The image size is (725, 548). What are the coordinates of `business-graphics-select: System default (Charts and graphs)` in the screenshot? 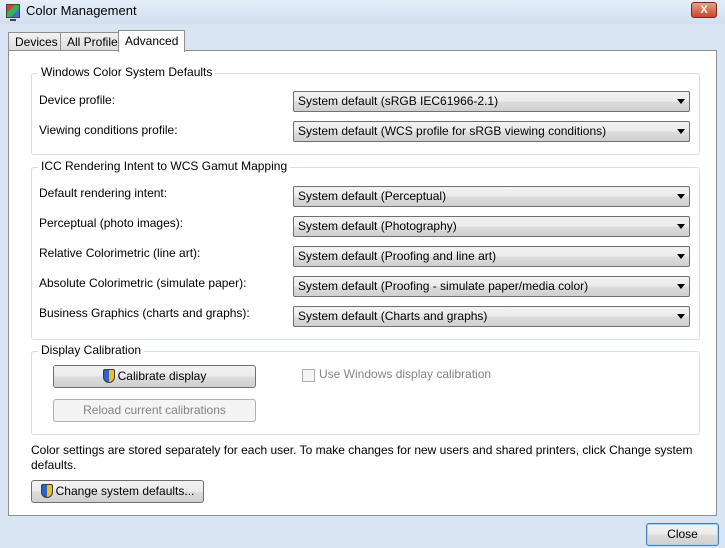 It's located at (491, 316).